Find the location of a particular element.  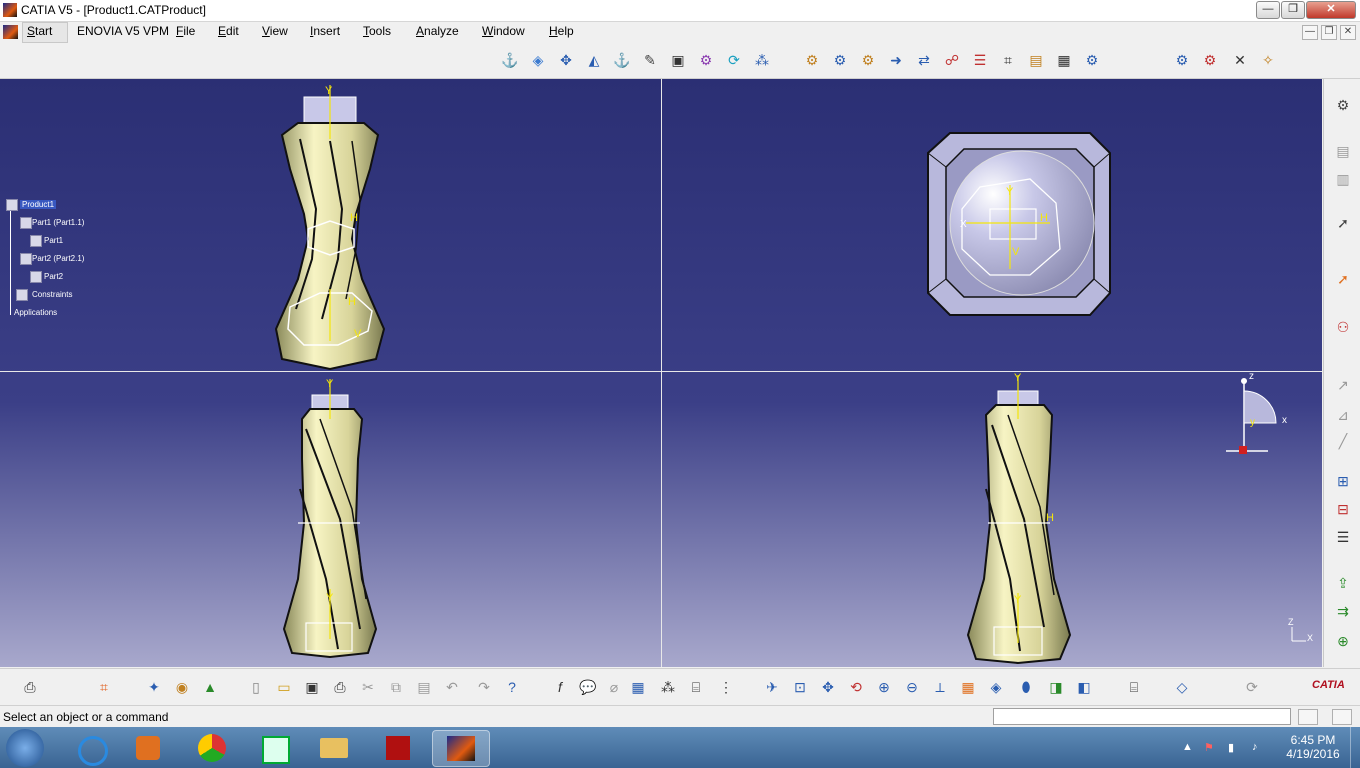

pointer-select-icon: ➚ is located at coordinates (1343, 223).